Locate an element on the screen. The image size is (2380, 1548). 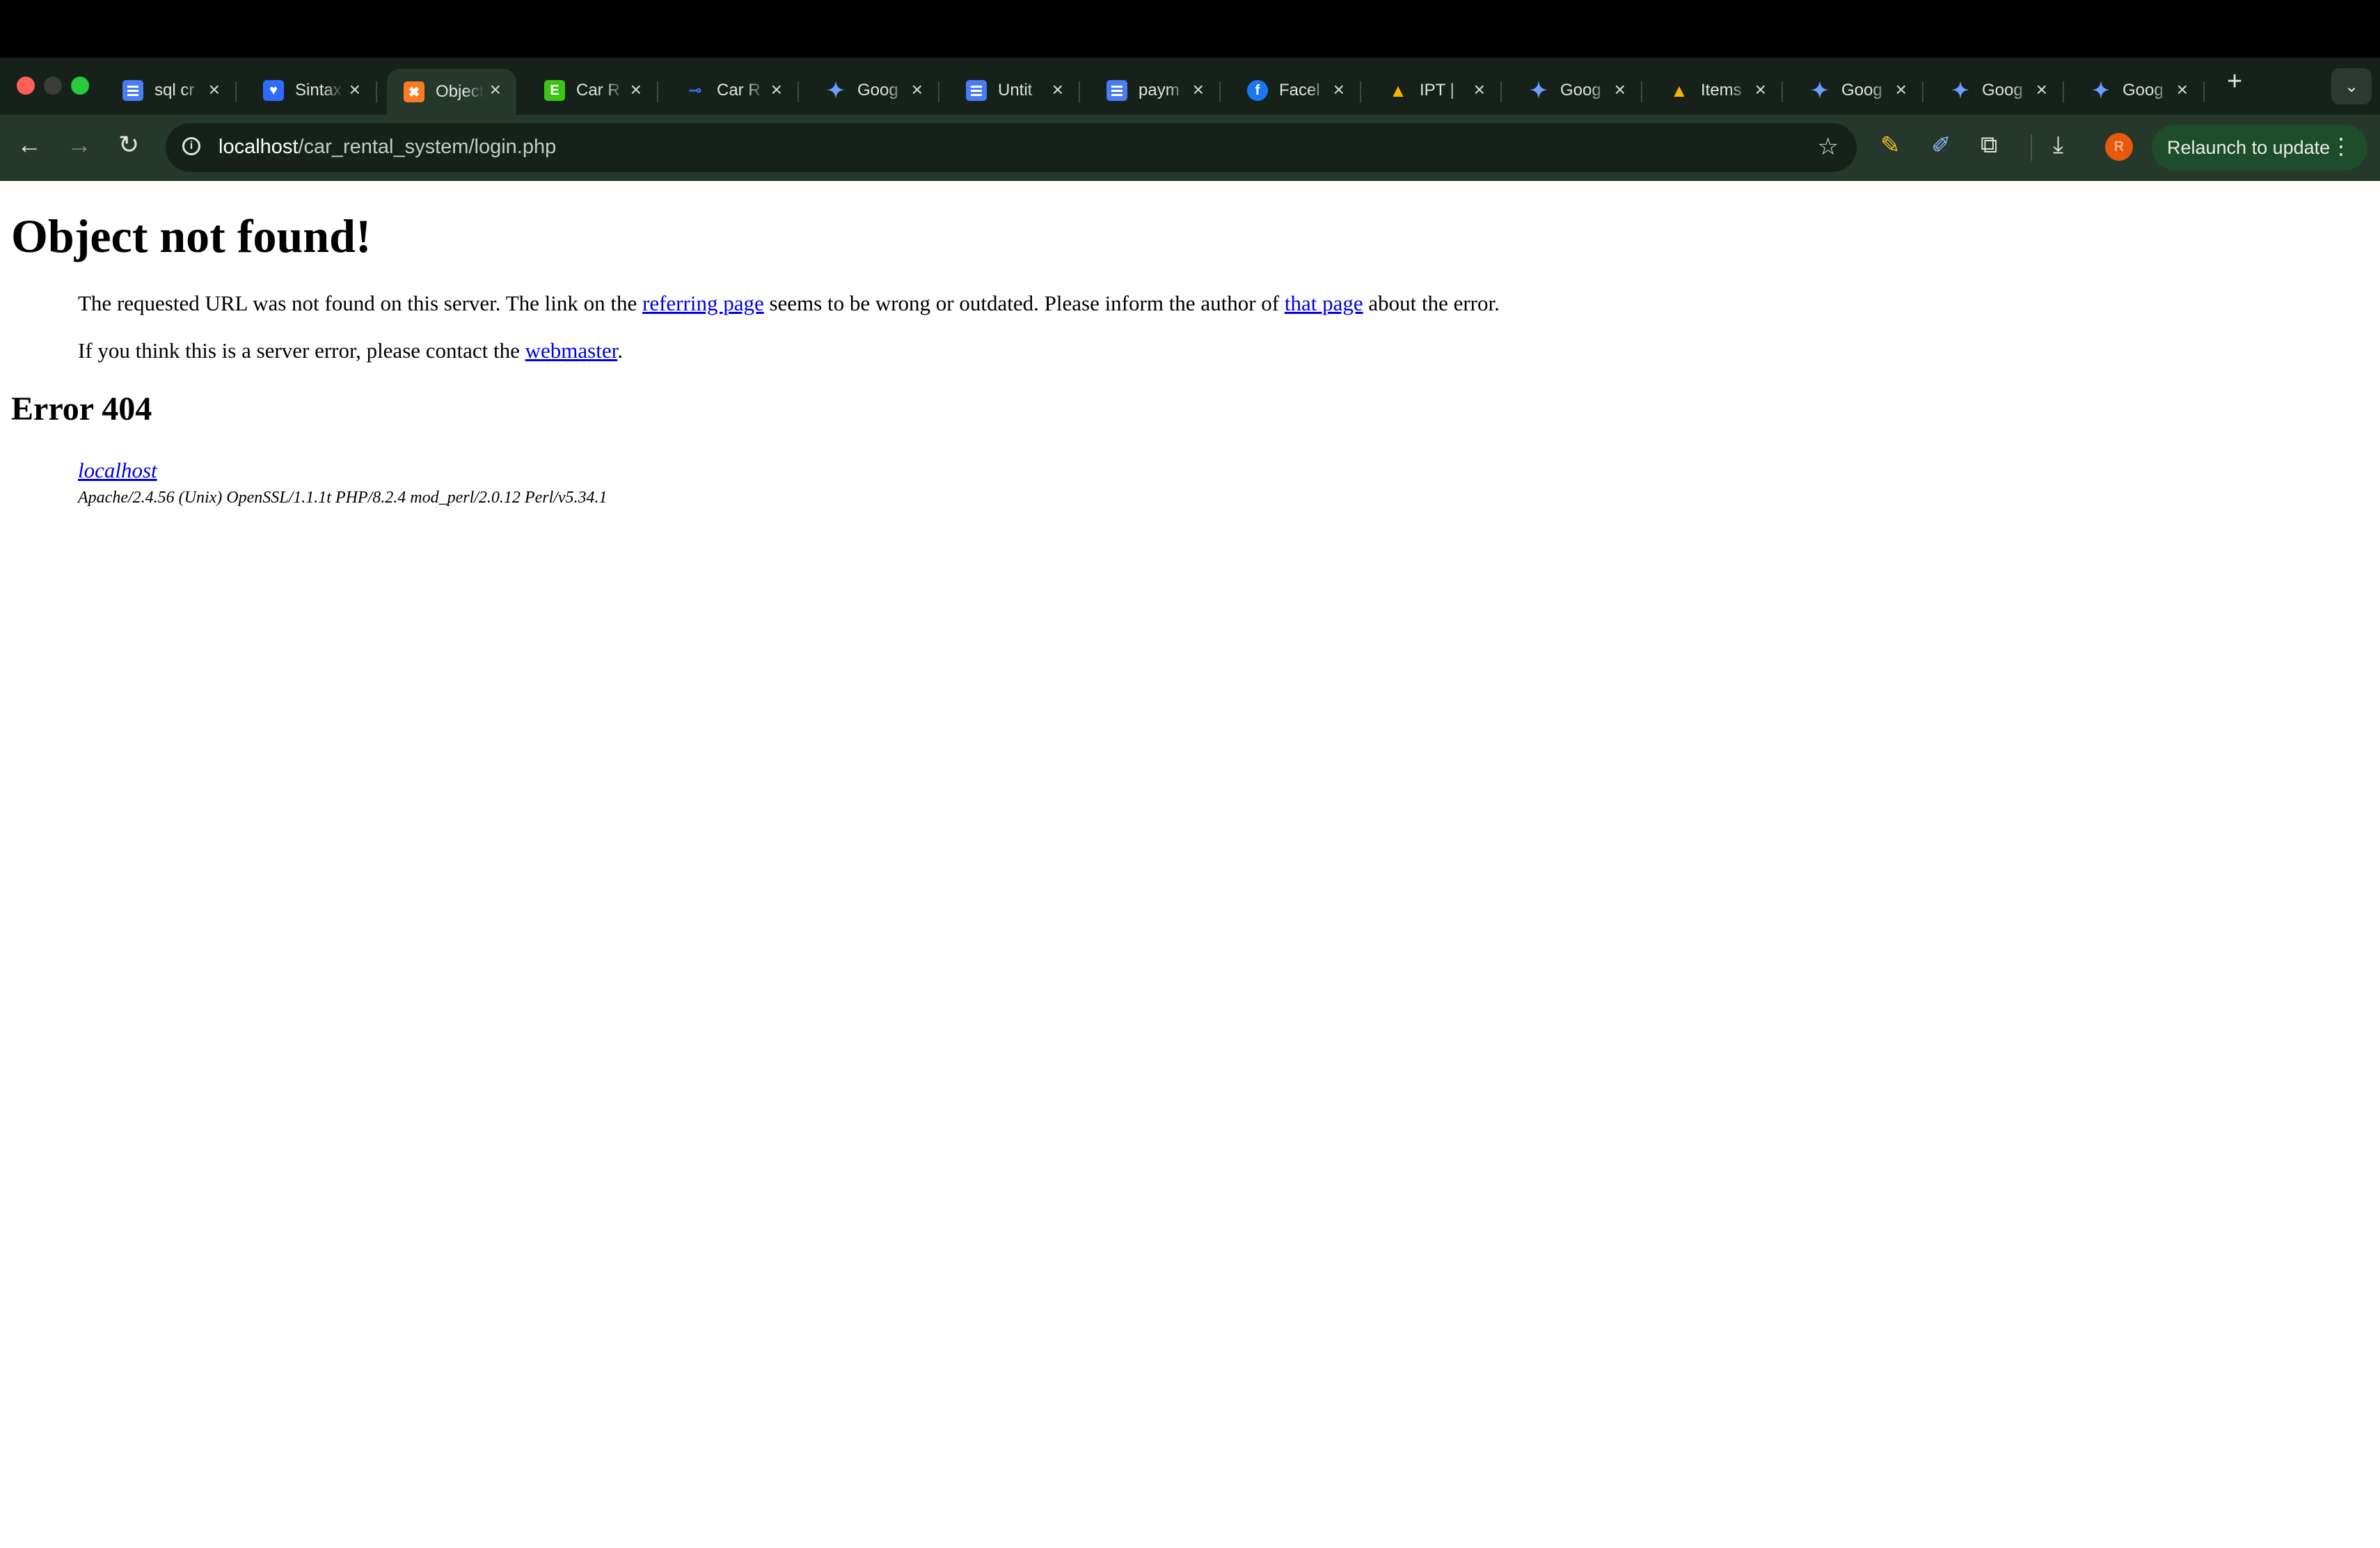
localhost-link: localhost is located at coordinates (343, 470).